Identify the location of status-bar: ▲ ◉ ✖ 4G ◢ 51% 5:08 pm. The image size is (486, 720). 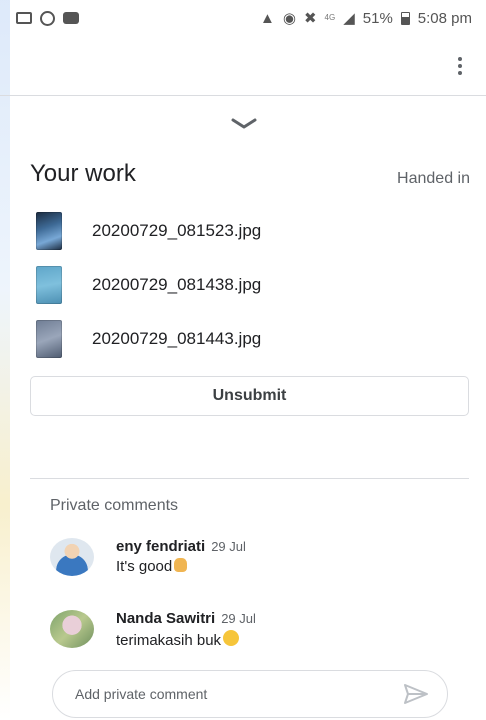
(243, 18).